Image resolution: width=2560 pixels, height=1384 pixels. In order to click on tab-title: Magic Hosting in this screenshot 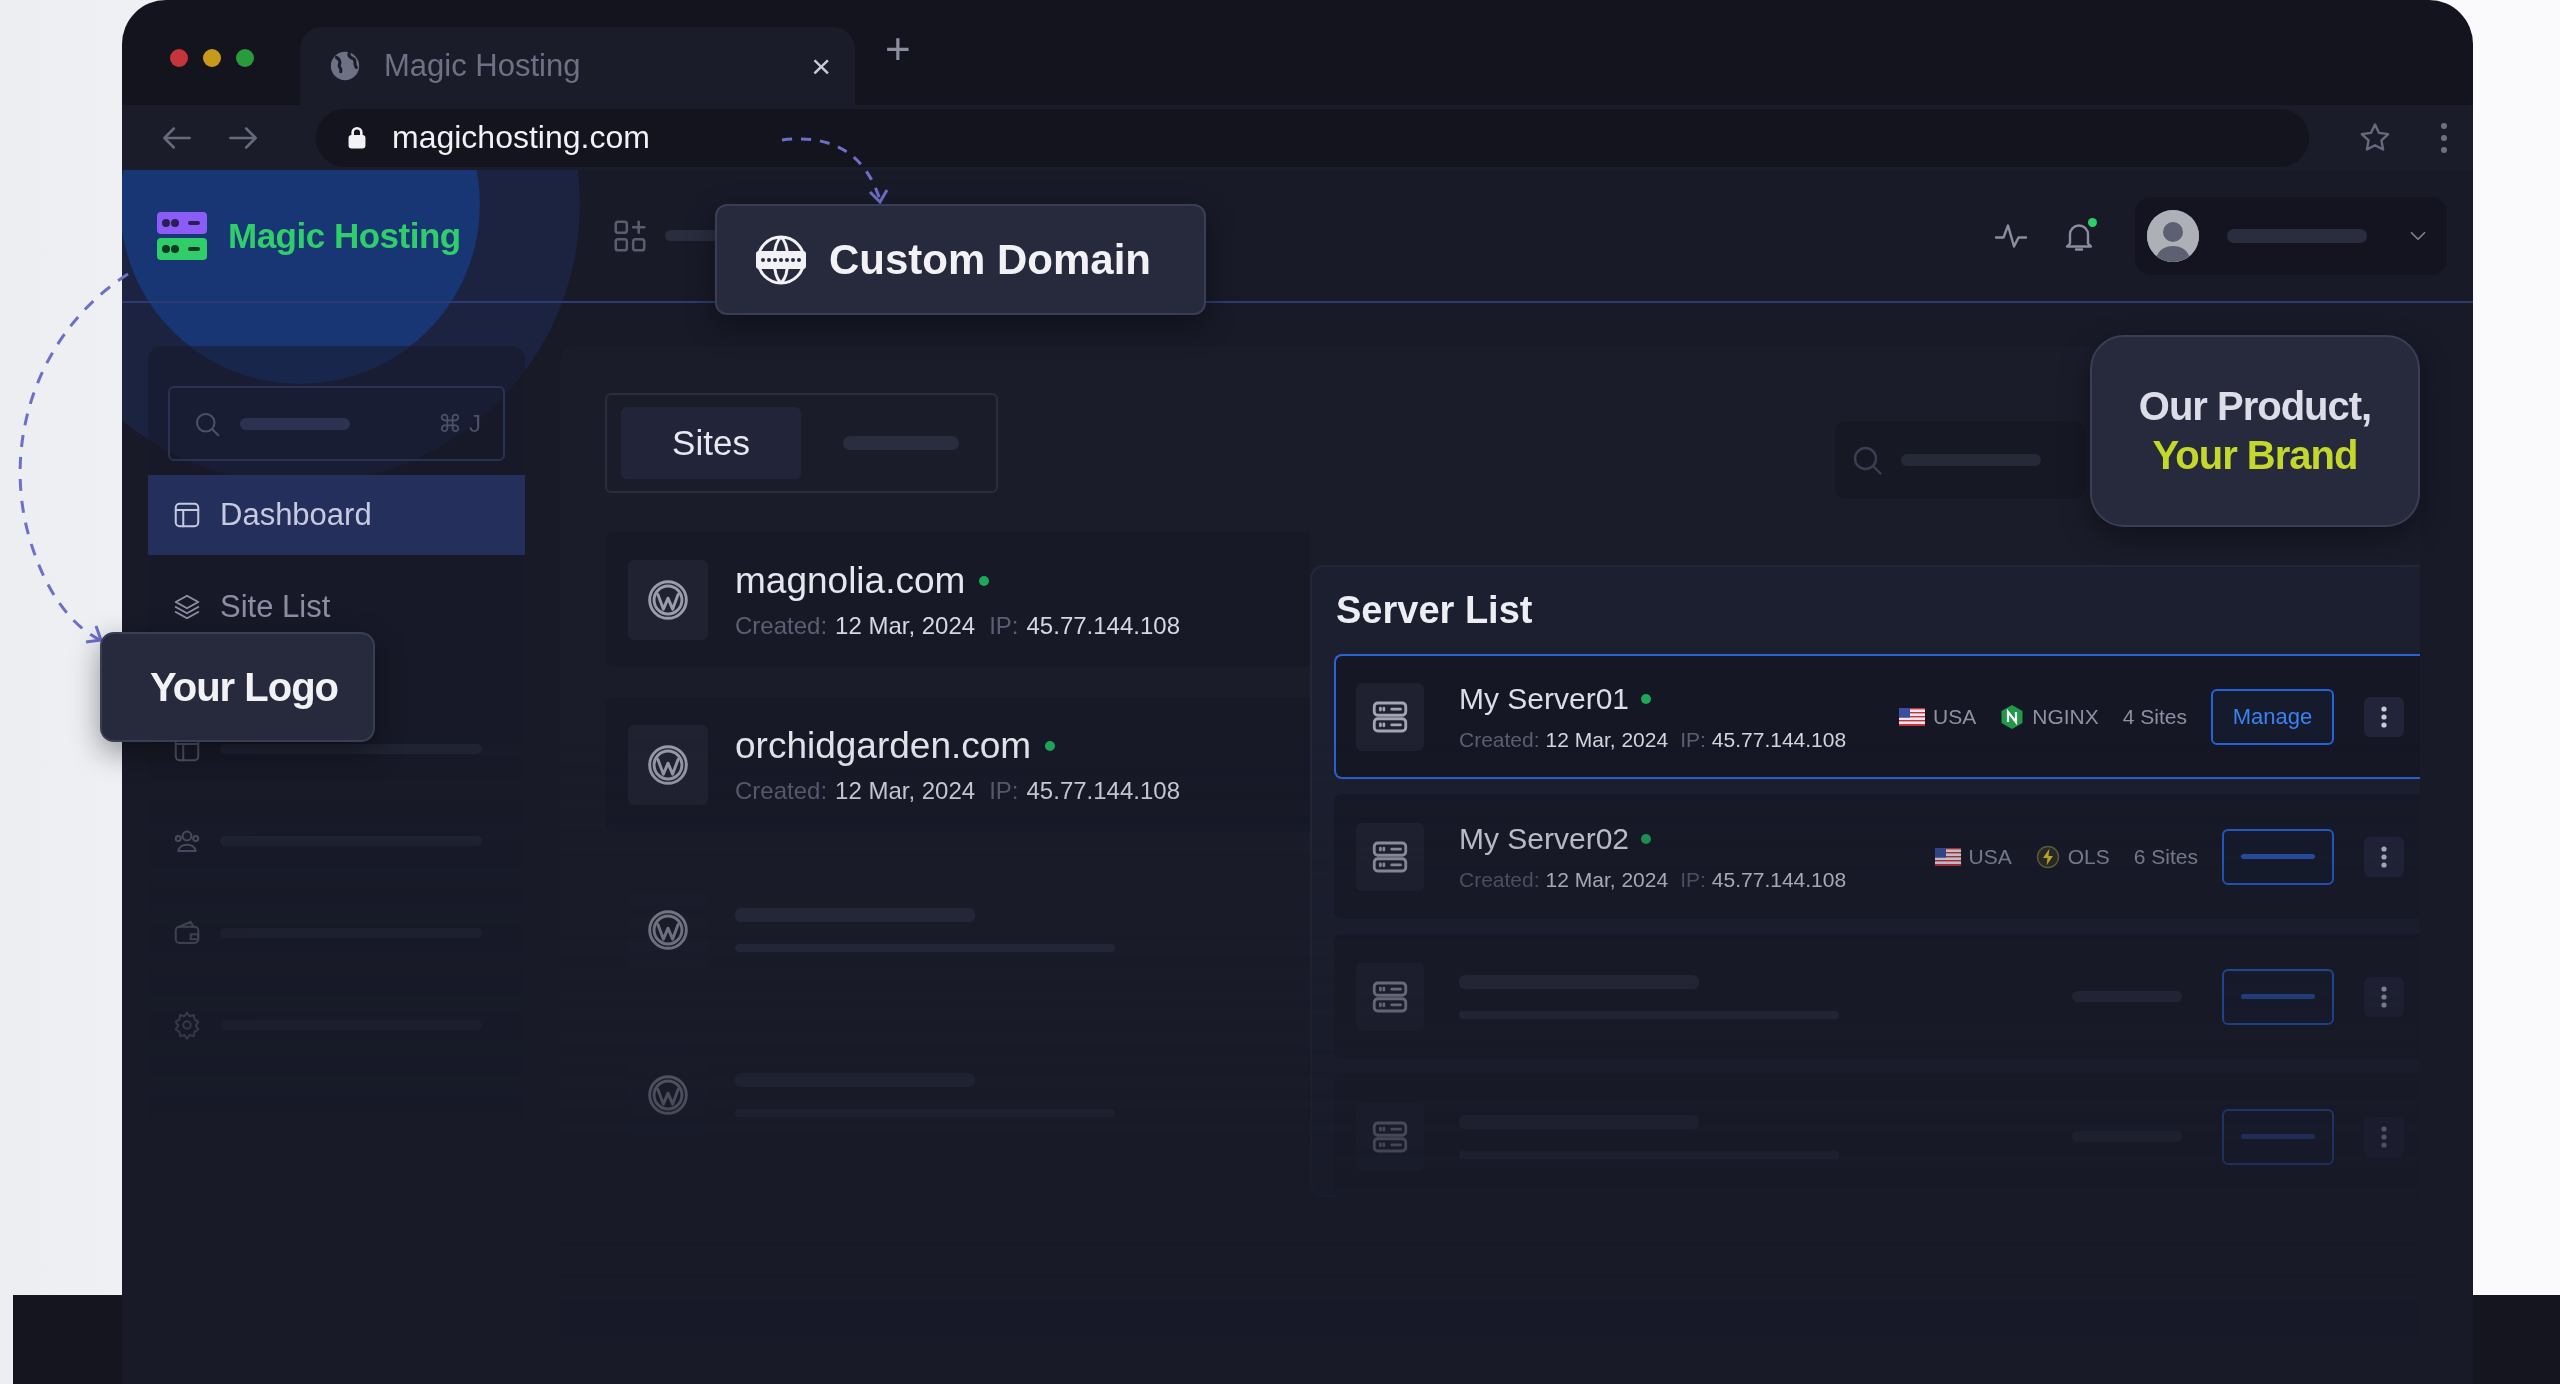, I will do `click(483, 66)`.